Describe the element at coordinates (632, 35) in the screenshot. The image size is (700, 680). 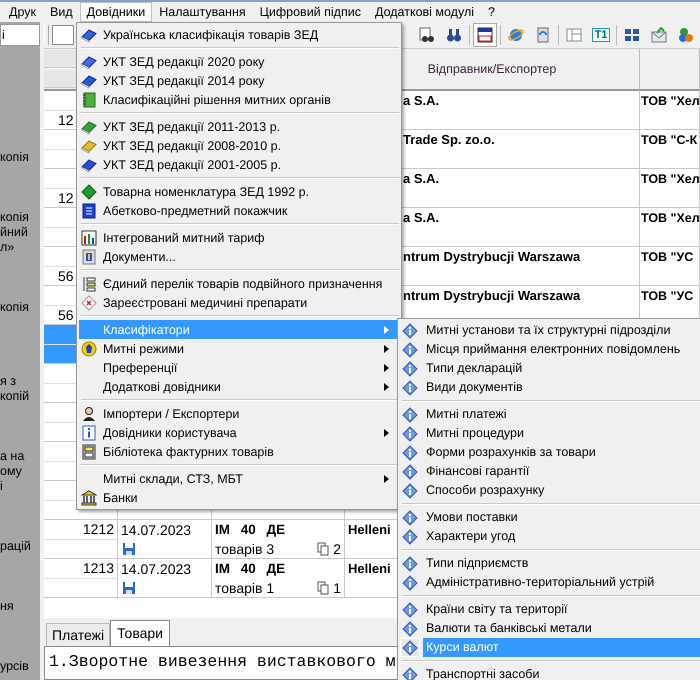
I see `grid-icon` at that location.